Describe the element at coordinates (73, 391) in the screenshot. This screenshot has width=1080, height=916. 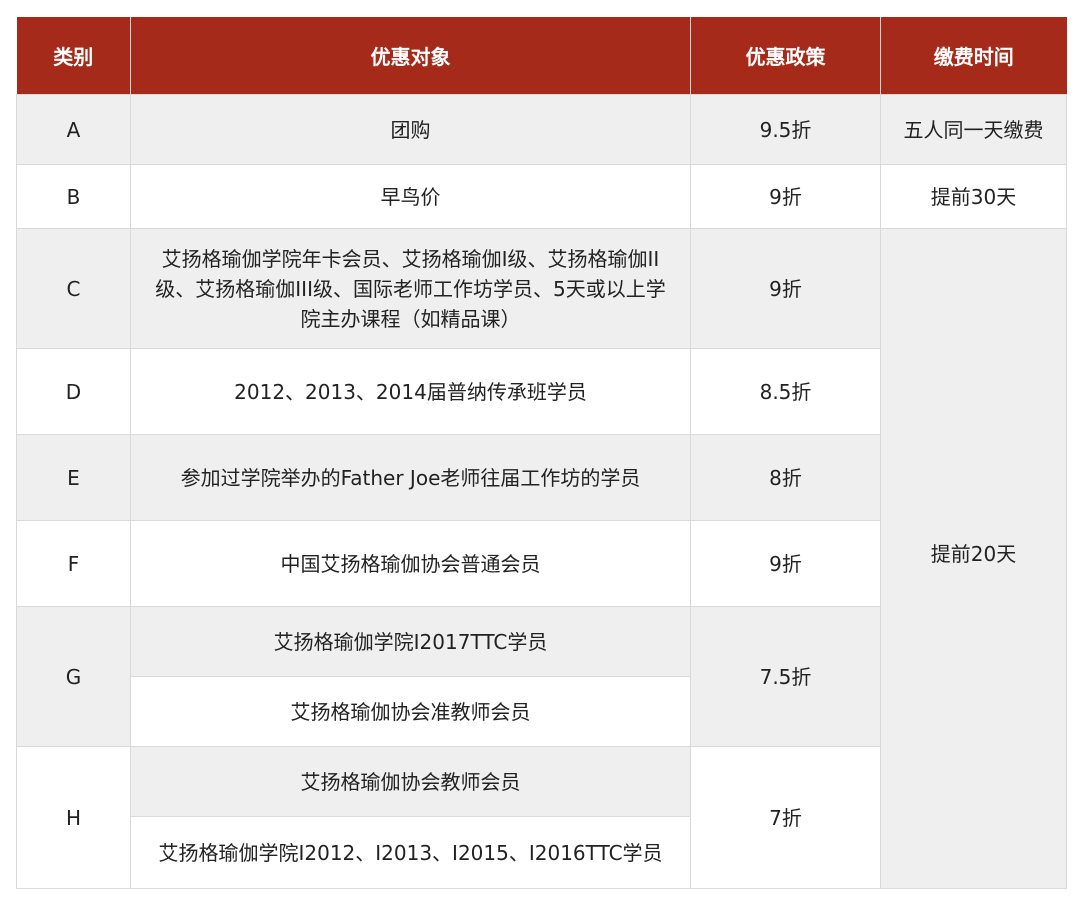
I see `category-cell: D` at that location.